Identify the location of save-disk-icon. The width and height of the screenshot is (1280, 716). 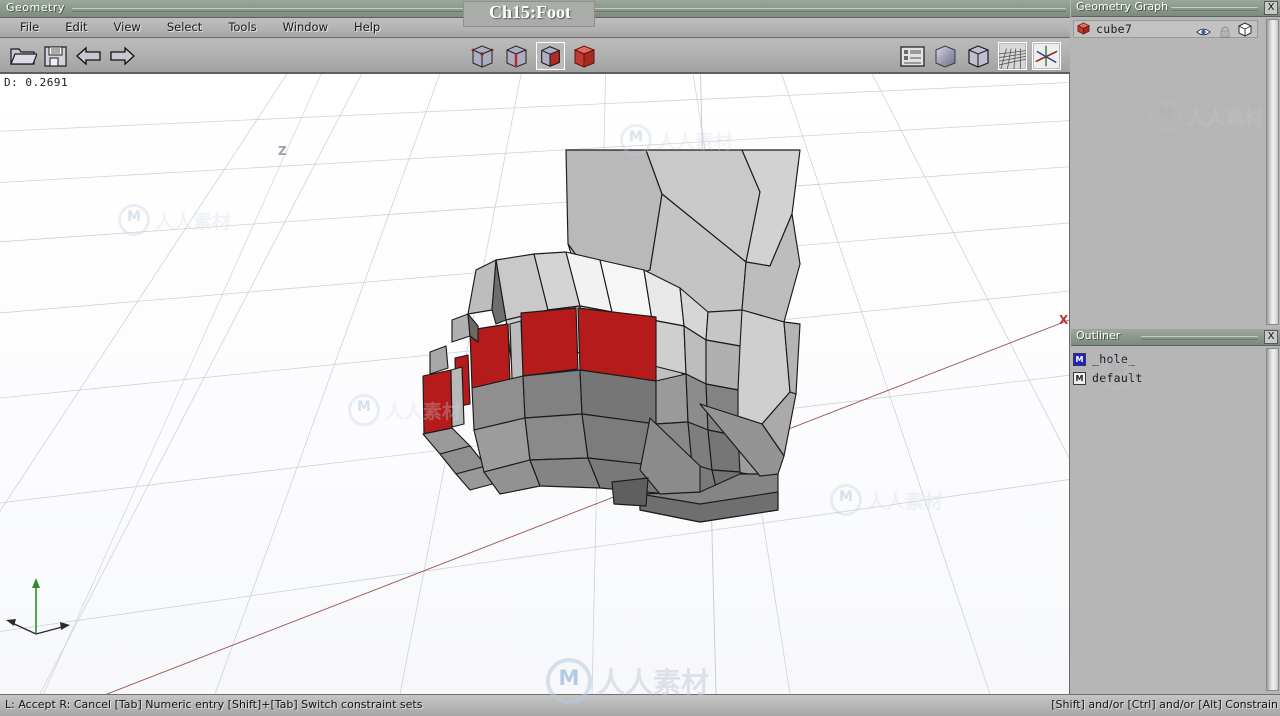
(55, 56).